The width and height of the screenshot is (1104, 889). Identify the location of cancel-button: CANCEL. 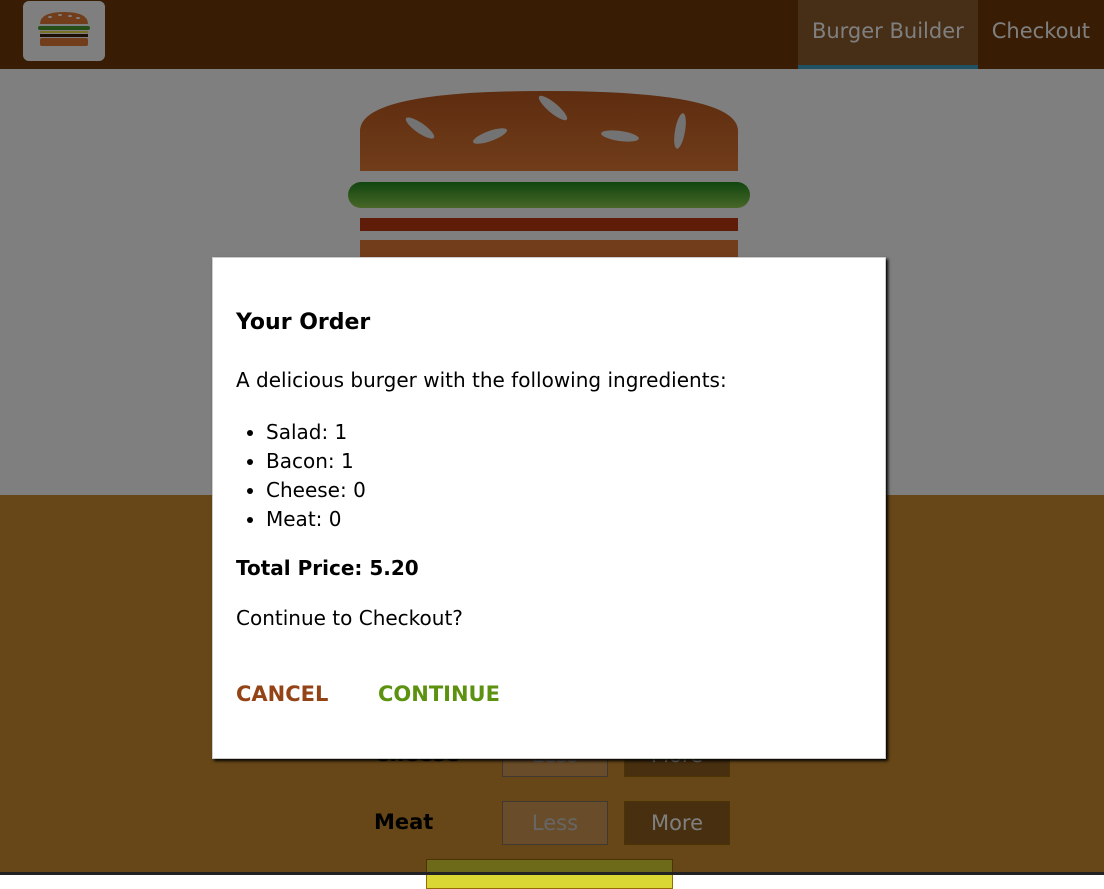
(282, 694).